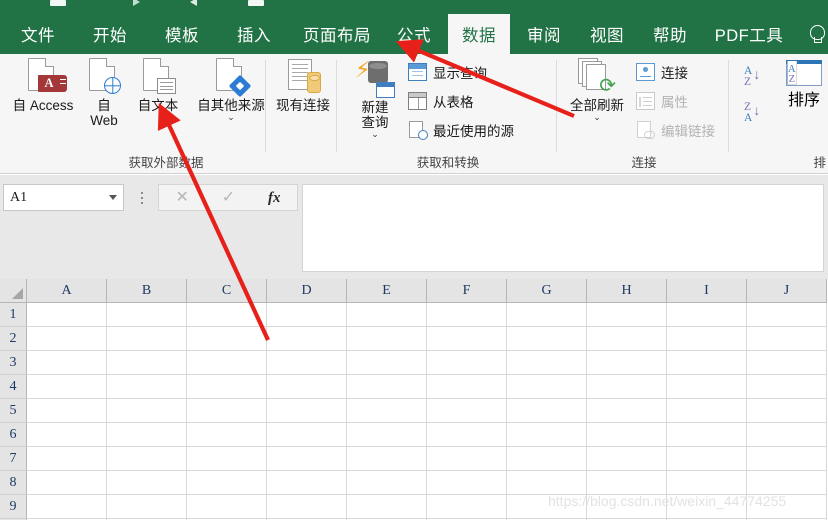  What do you see at coordinates (627, 339) in the screenshot?
I see `cell-H2` at bounding box center [627, 339].